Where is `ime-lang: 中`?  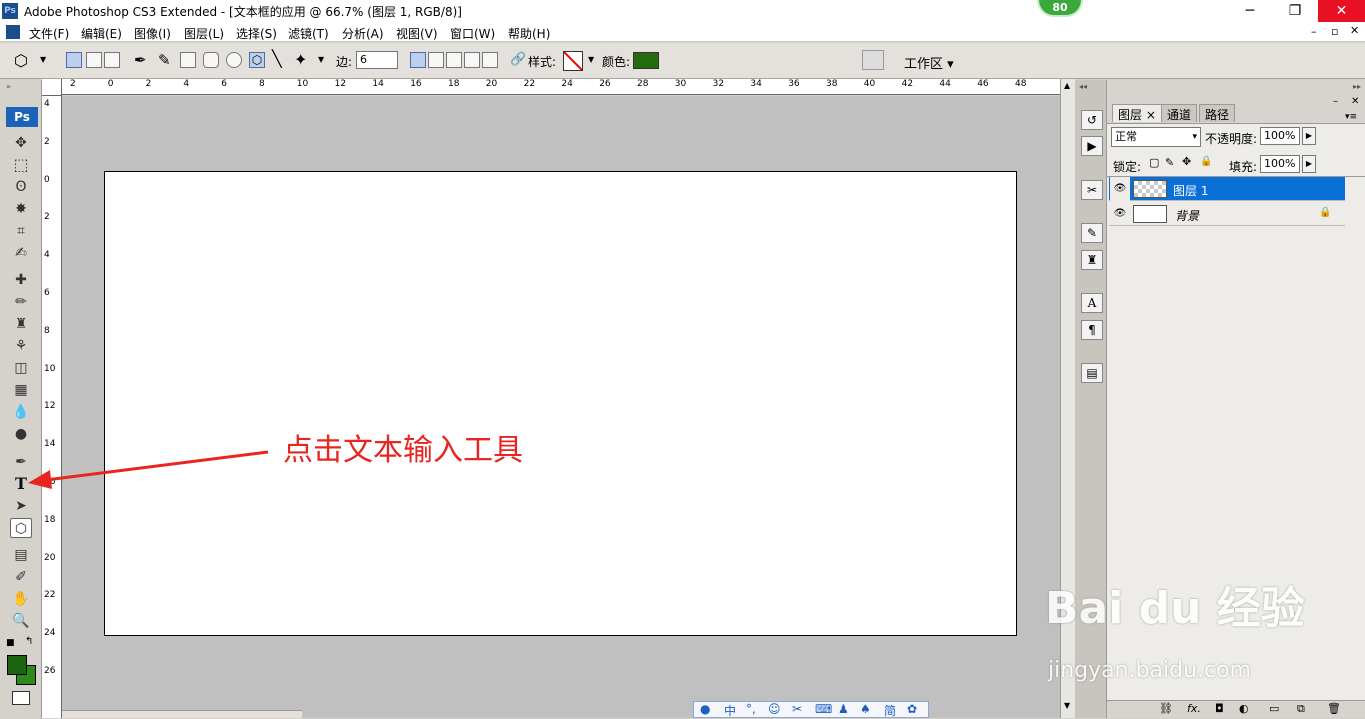
ime-lang: 中 is located at coordinates (730, 710).